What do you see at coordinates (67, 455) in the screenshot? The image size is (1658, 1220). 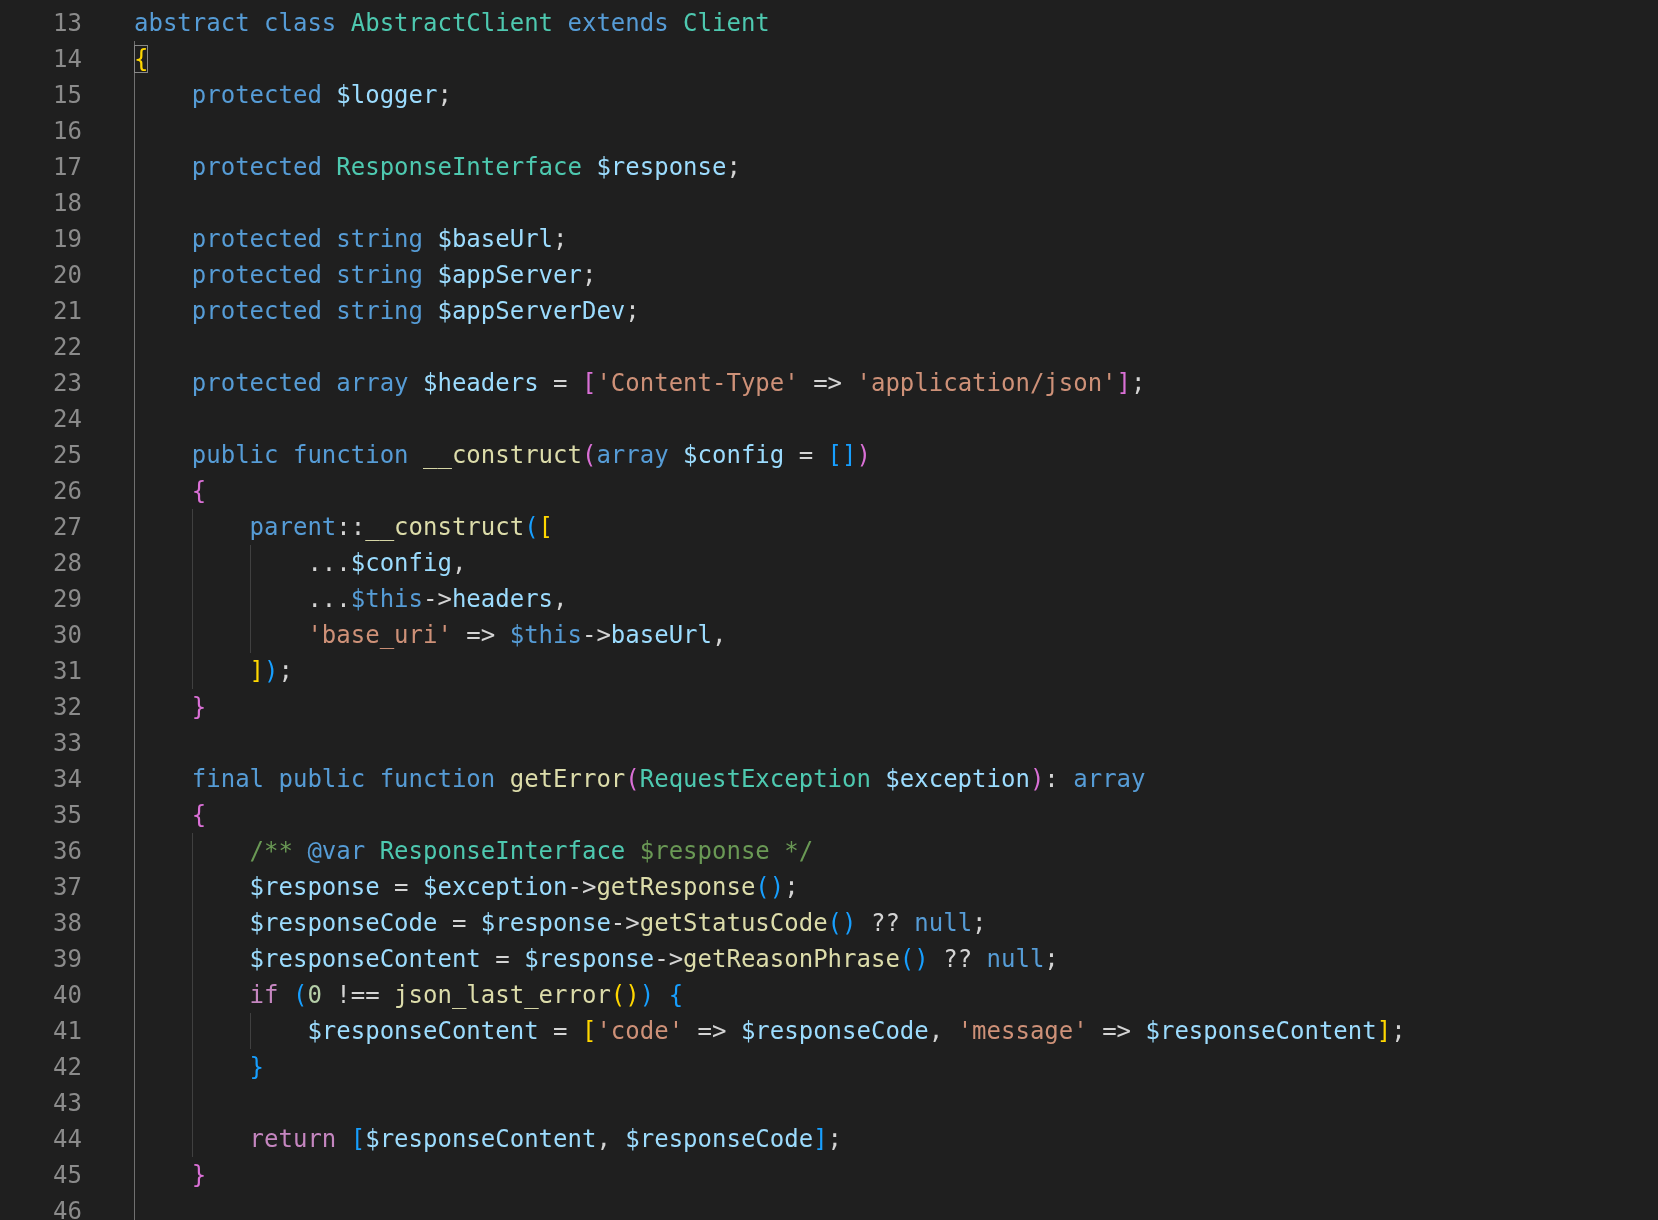 I see `line-number: 25` at bounding box center [67, 455].